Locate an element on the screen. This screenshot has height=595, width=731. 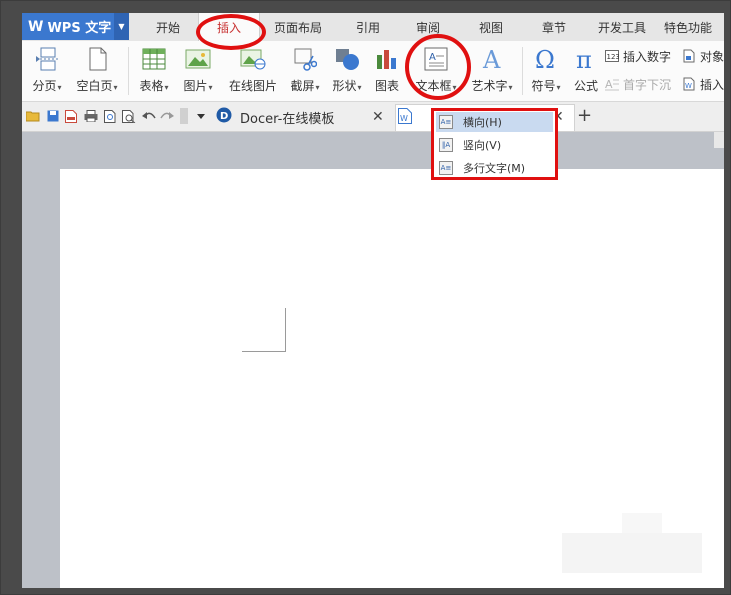
screenshot-button: 截屏▾ is located at coordinates (305, 70).